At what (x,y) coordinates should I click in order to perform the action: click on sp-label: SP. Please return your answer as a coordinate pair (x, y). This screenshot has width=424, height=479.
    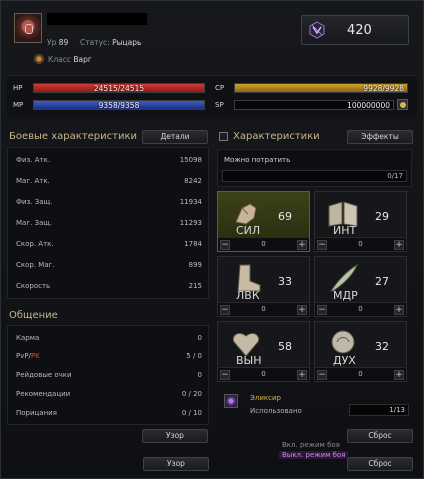
    Looking at the image, I should click on (219, 105).